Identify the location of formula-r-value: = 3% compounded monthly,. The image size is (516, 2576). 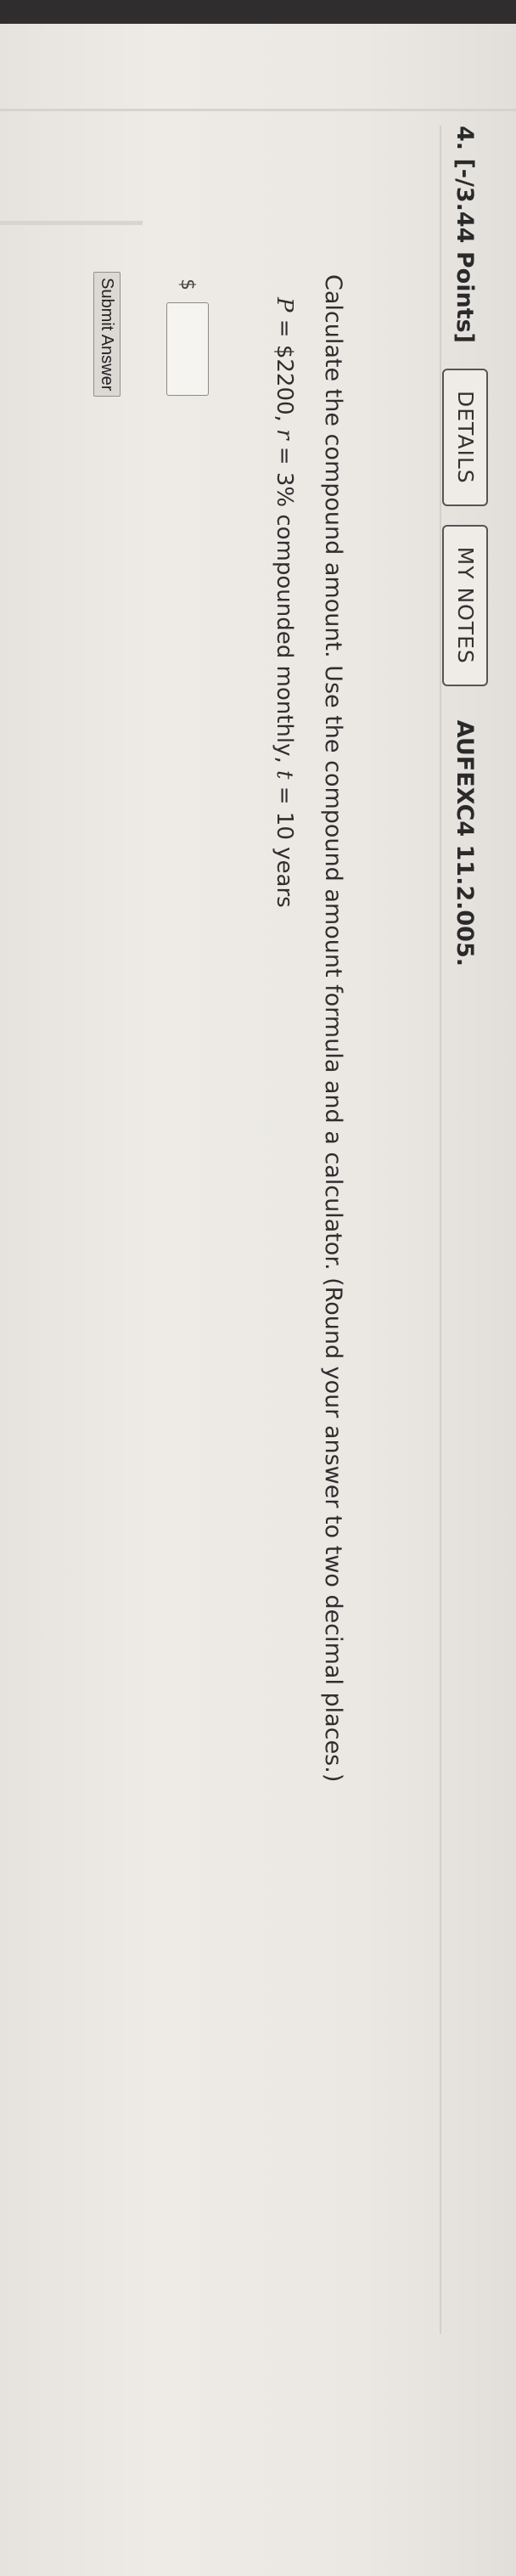
(284, 605).